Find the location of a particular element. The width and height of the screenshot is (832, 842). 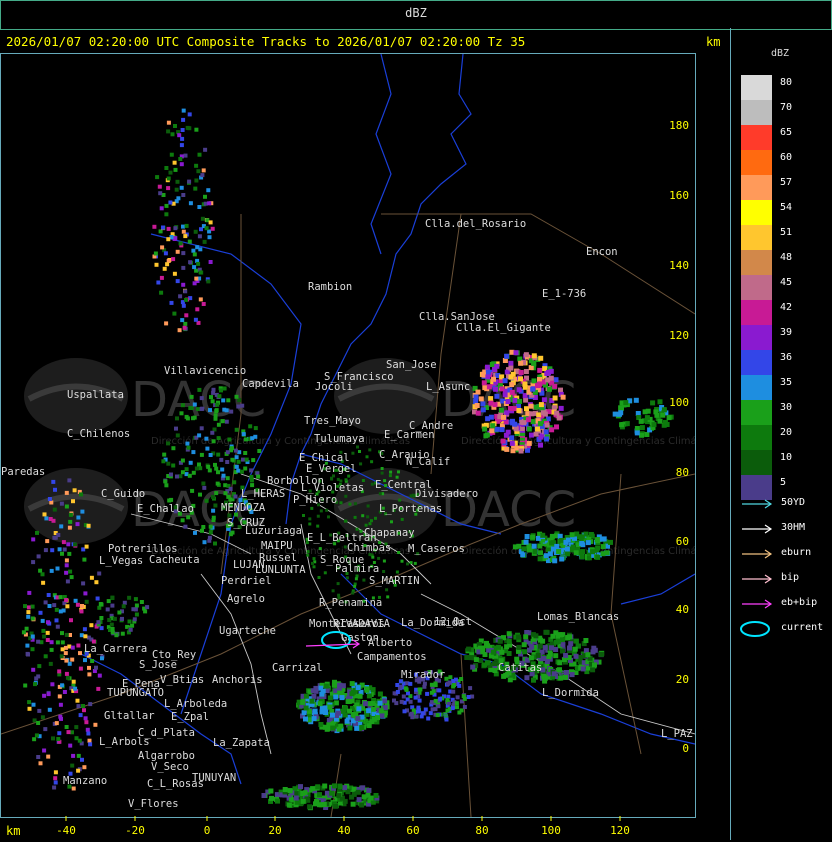

x-tick-label: -40 is located at coordinates (66, 830).